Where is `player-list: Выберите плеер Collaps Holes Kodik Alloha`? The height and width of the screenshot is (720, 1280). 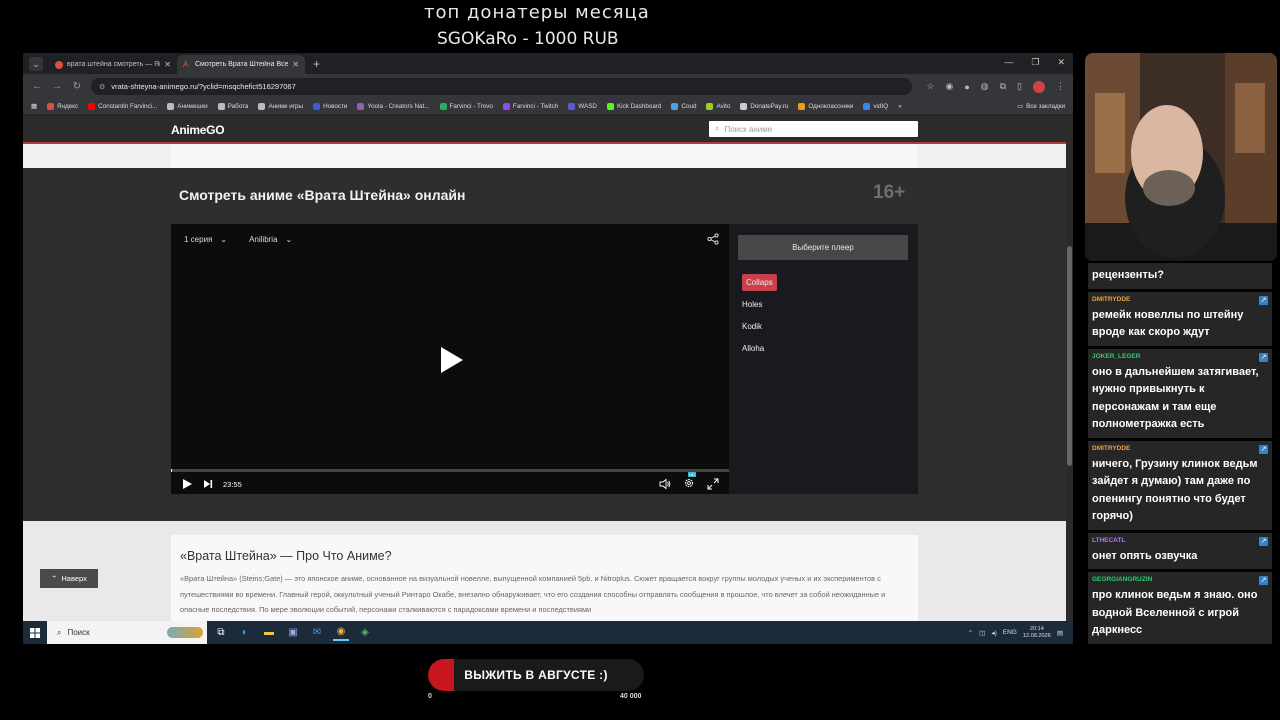 player-list: Выберите плеер Collaps Holes Kodik Alloha is located at coordinates (823, 297).